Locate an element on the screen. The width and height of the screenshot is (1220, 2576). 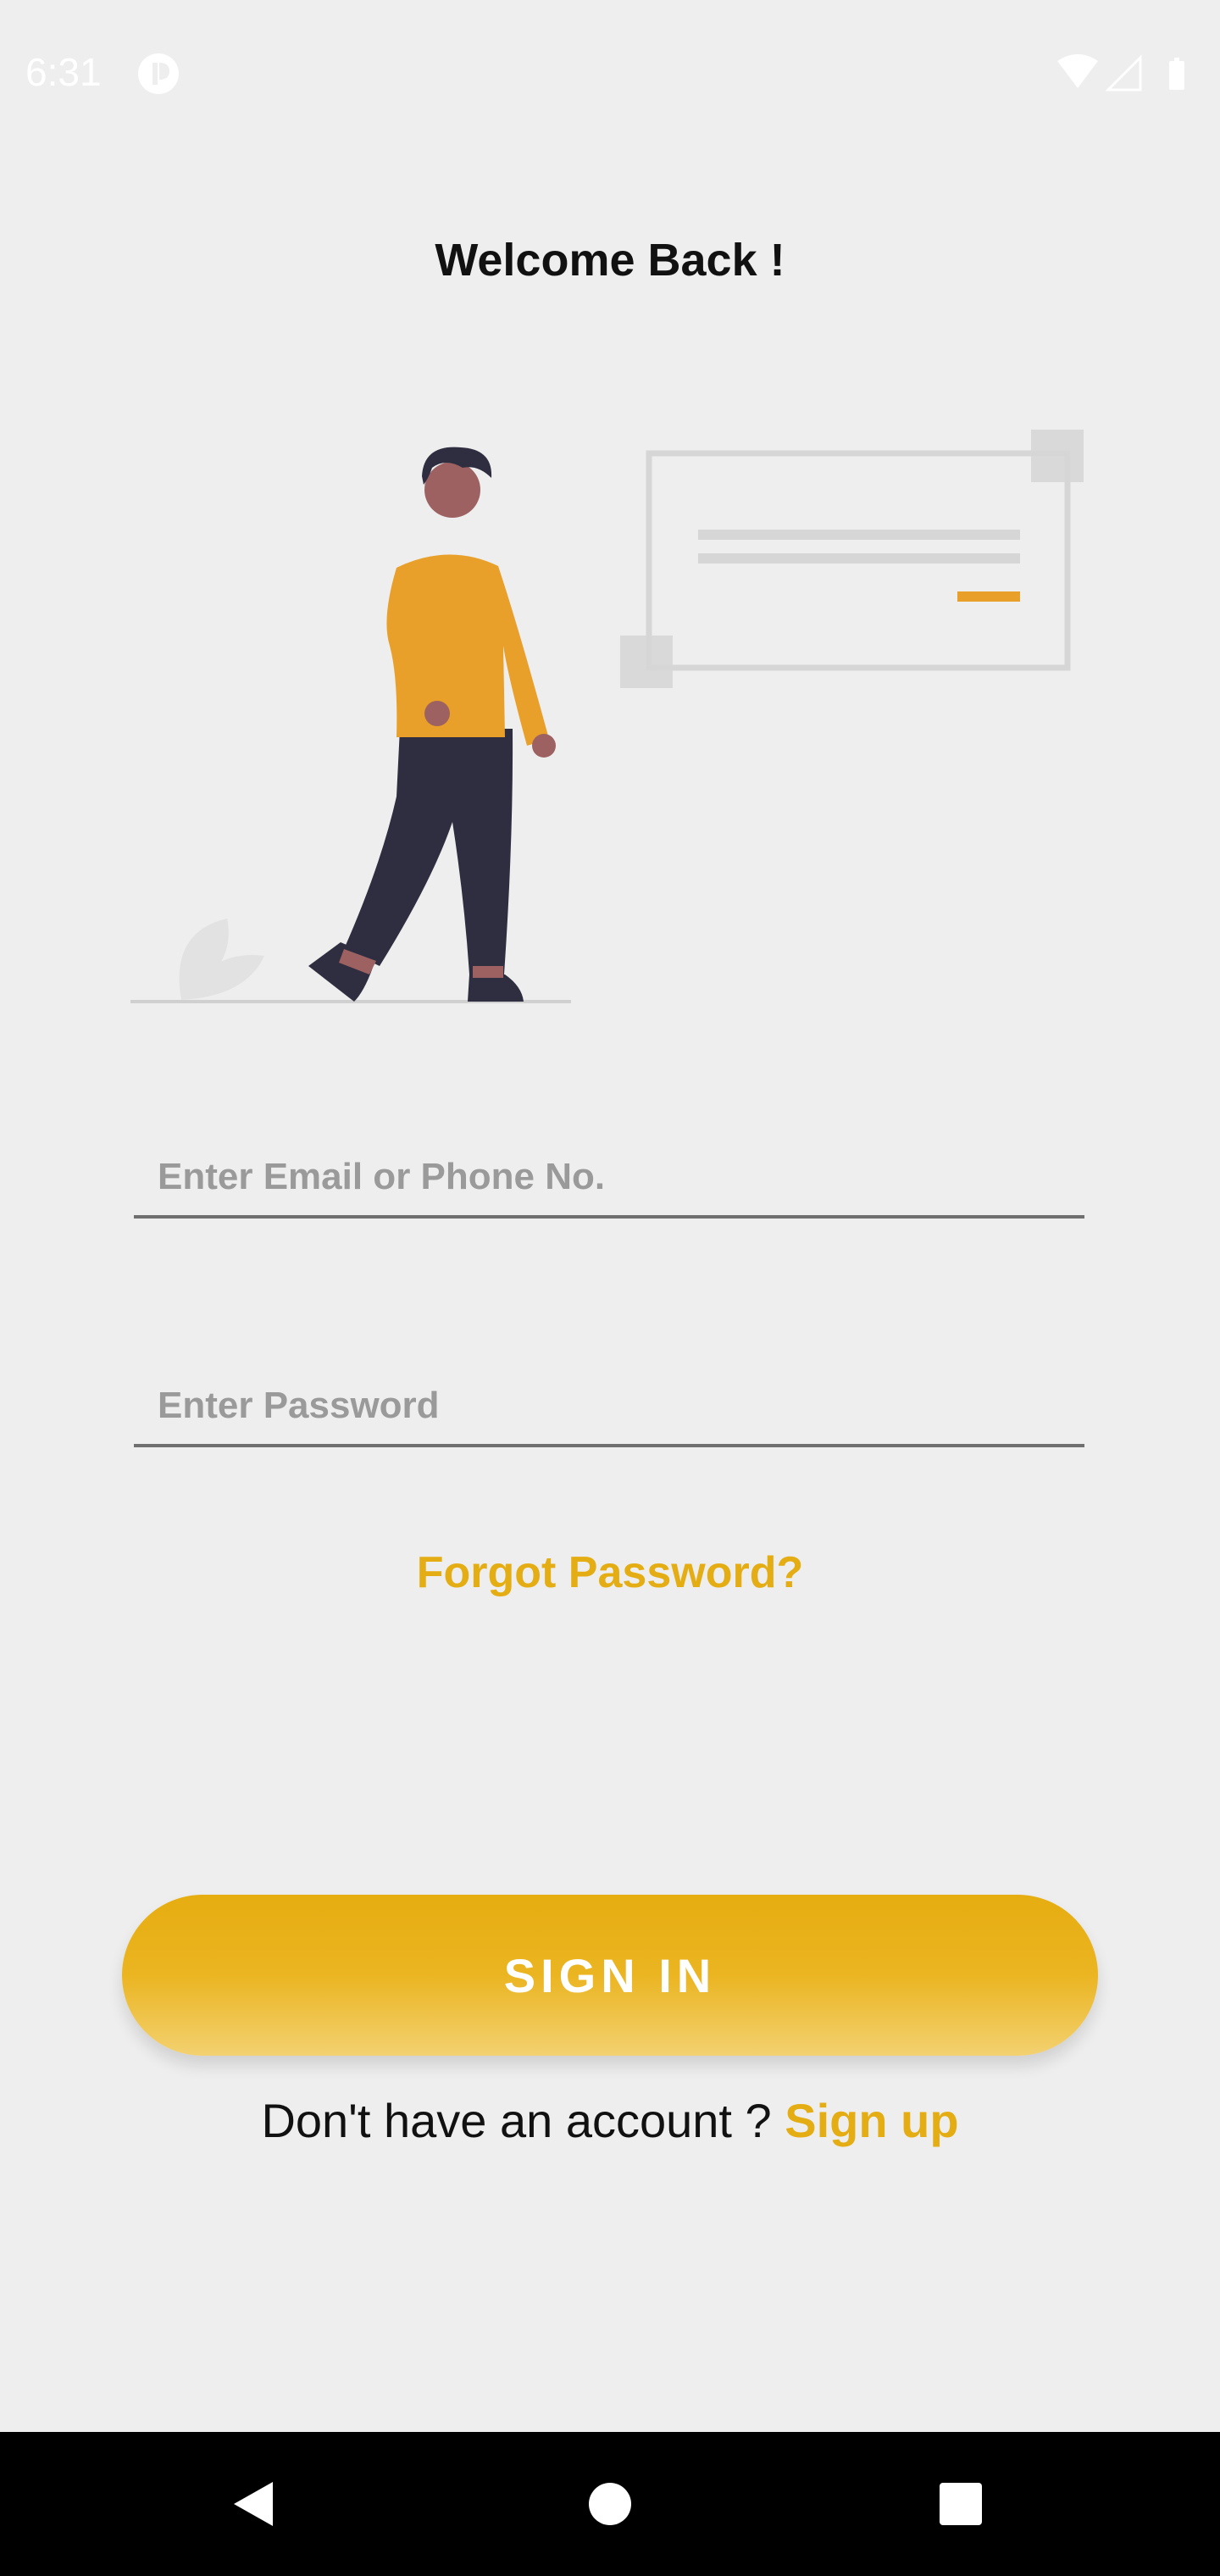
email-input is located at coordinates (615, 1177).